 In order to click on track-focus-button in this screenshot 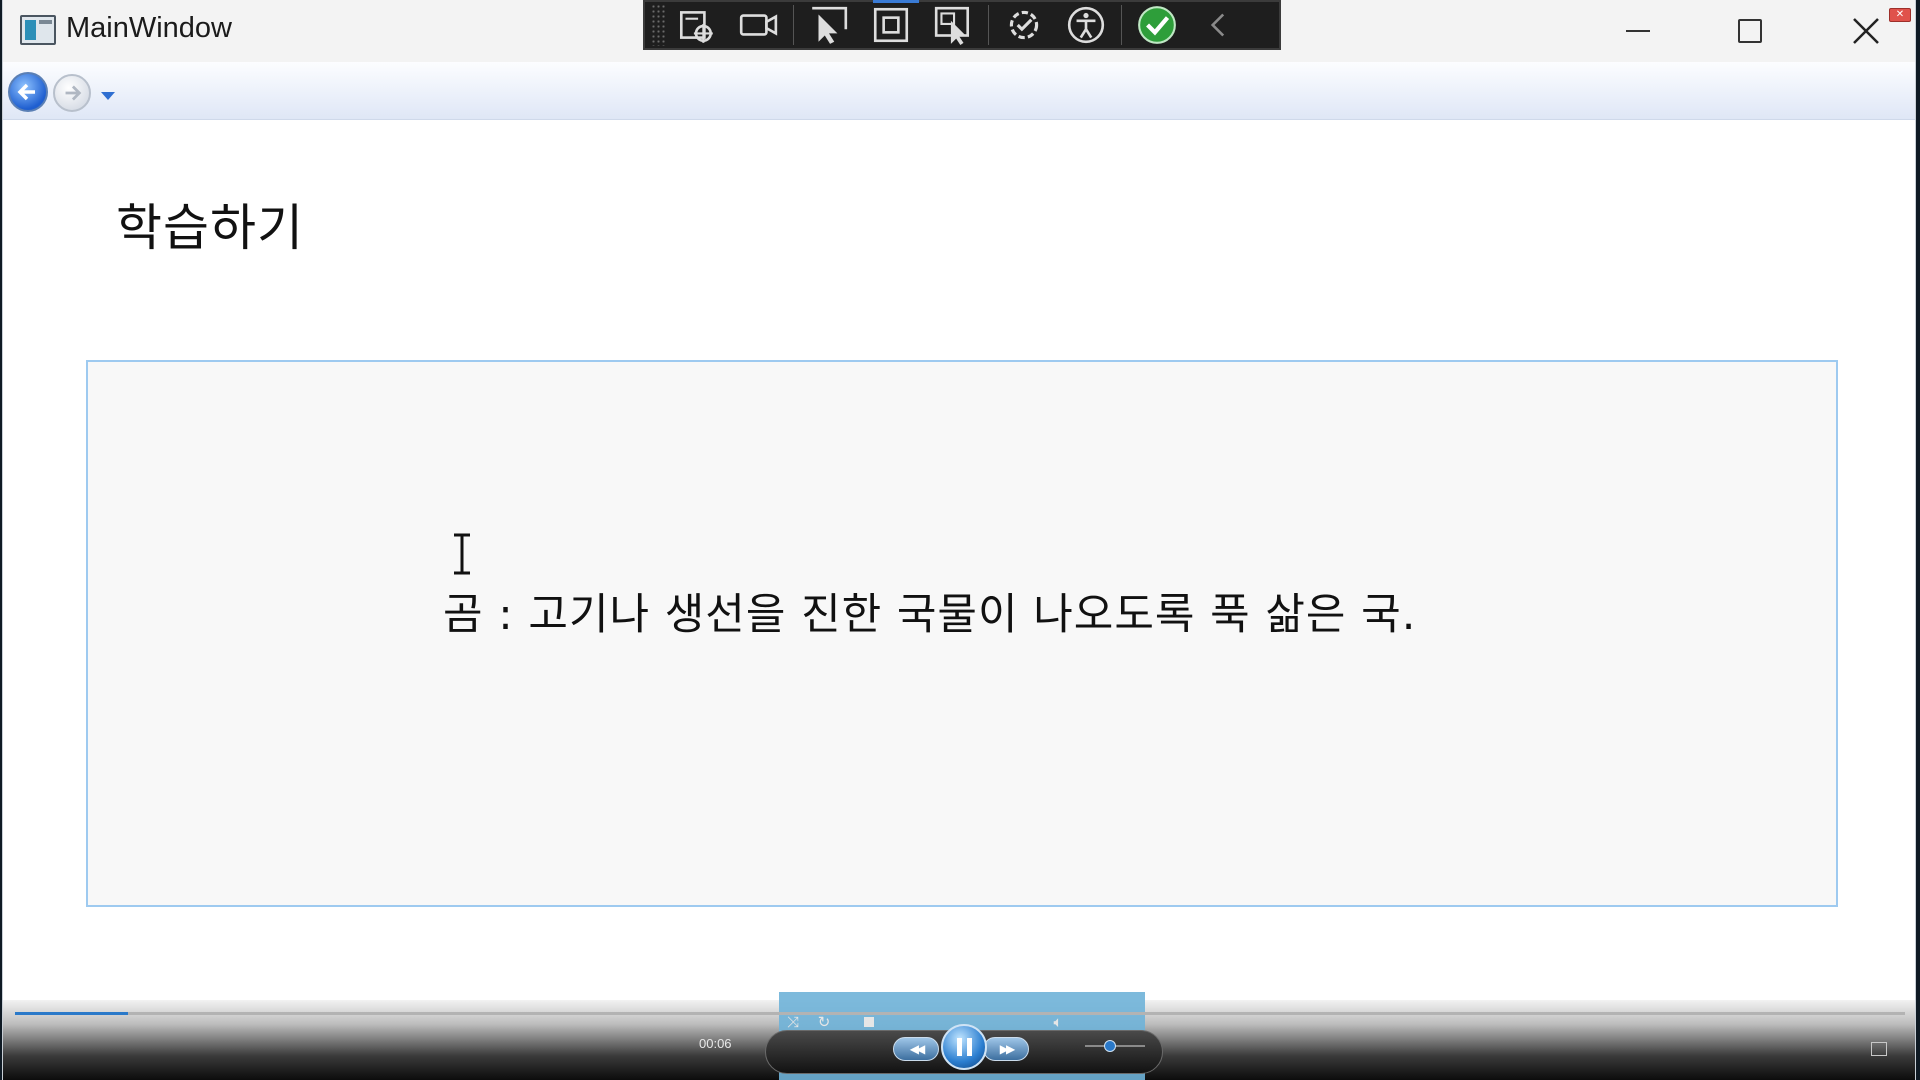, I will do `click(953, 25)`.